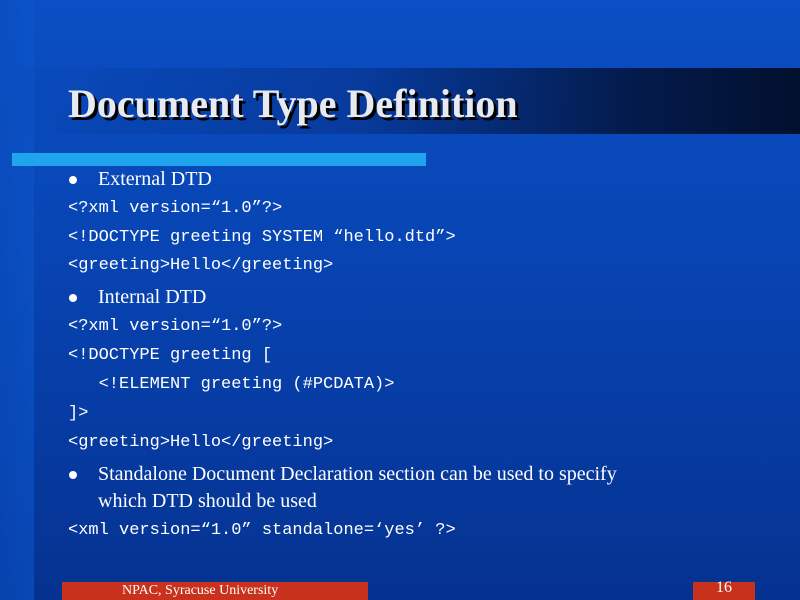 The width and height of the screenshot is (800, 600). Describe the element at coordinates (207, 501) in the screenshot. I see `bullet-standalone-line2: which DTD should be used` at that location.